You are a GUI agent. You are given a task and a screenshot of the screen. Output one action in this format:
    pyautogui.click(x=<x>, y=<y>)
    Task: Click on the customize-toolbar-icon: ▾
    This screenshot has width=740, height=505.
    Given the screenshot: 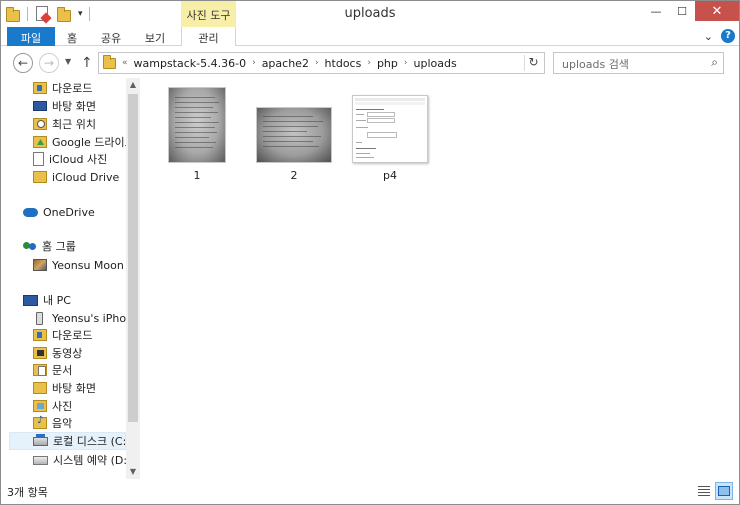 What is the action you would take?
    pyautogui.click(x=80, y=14)
    